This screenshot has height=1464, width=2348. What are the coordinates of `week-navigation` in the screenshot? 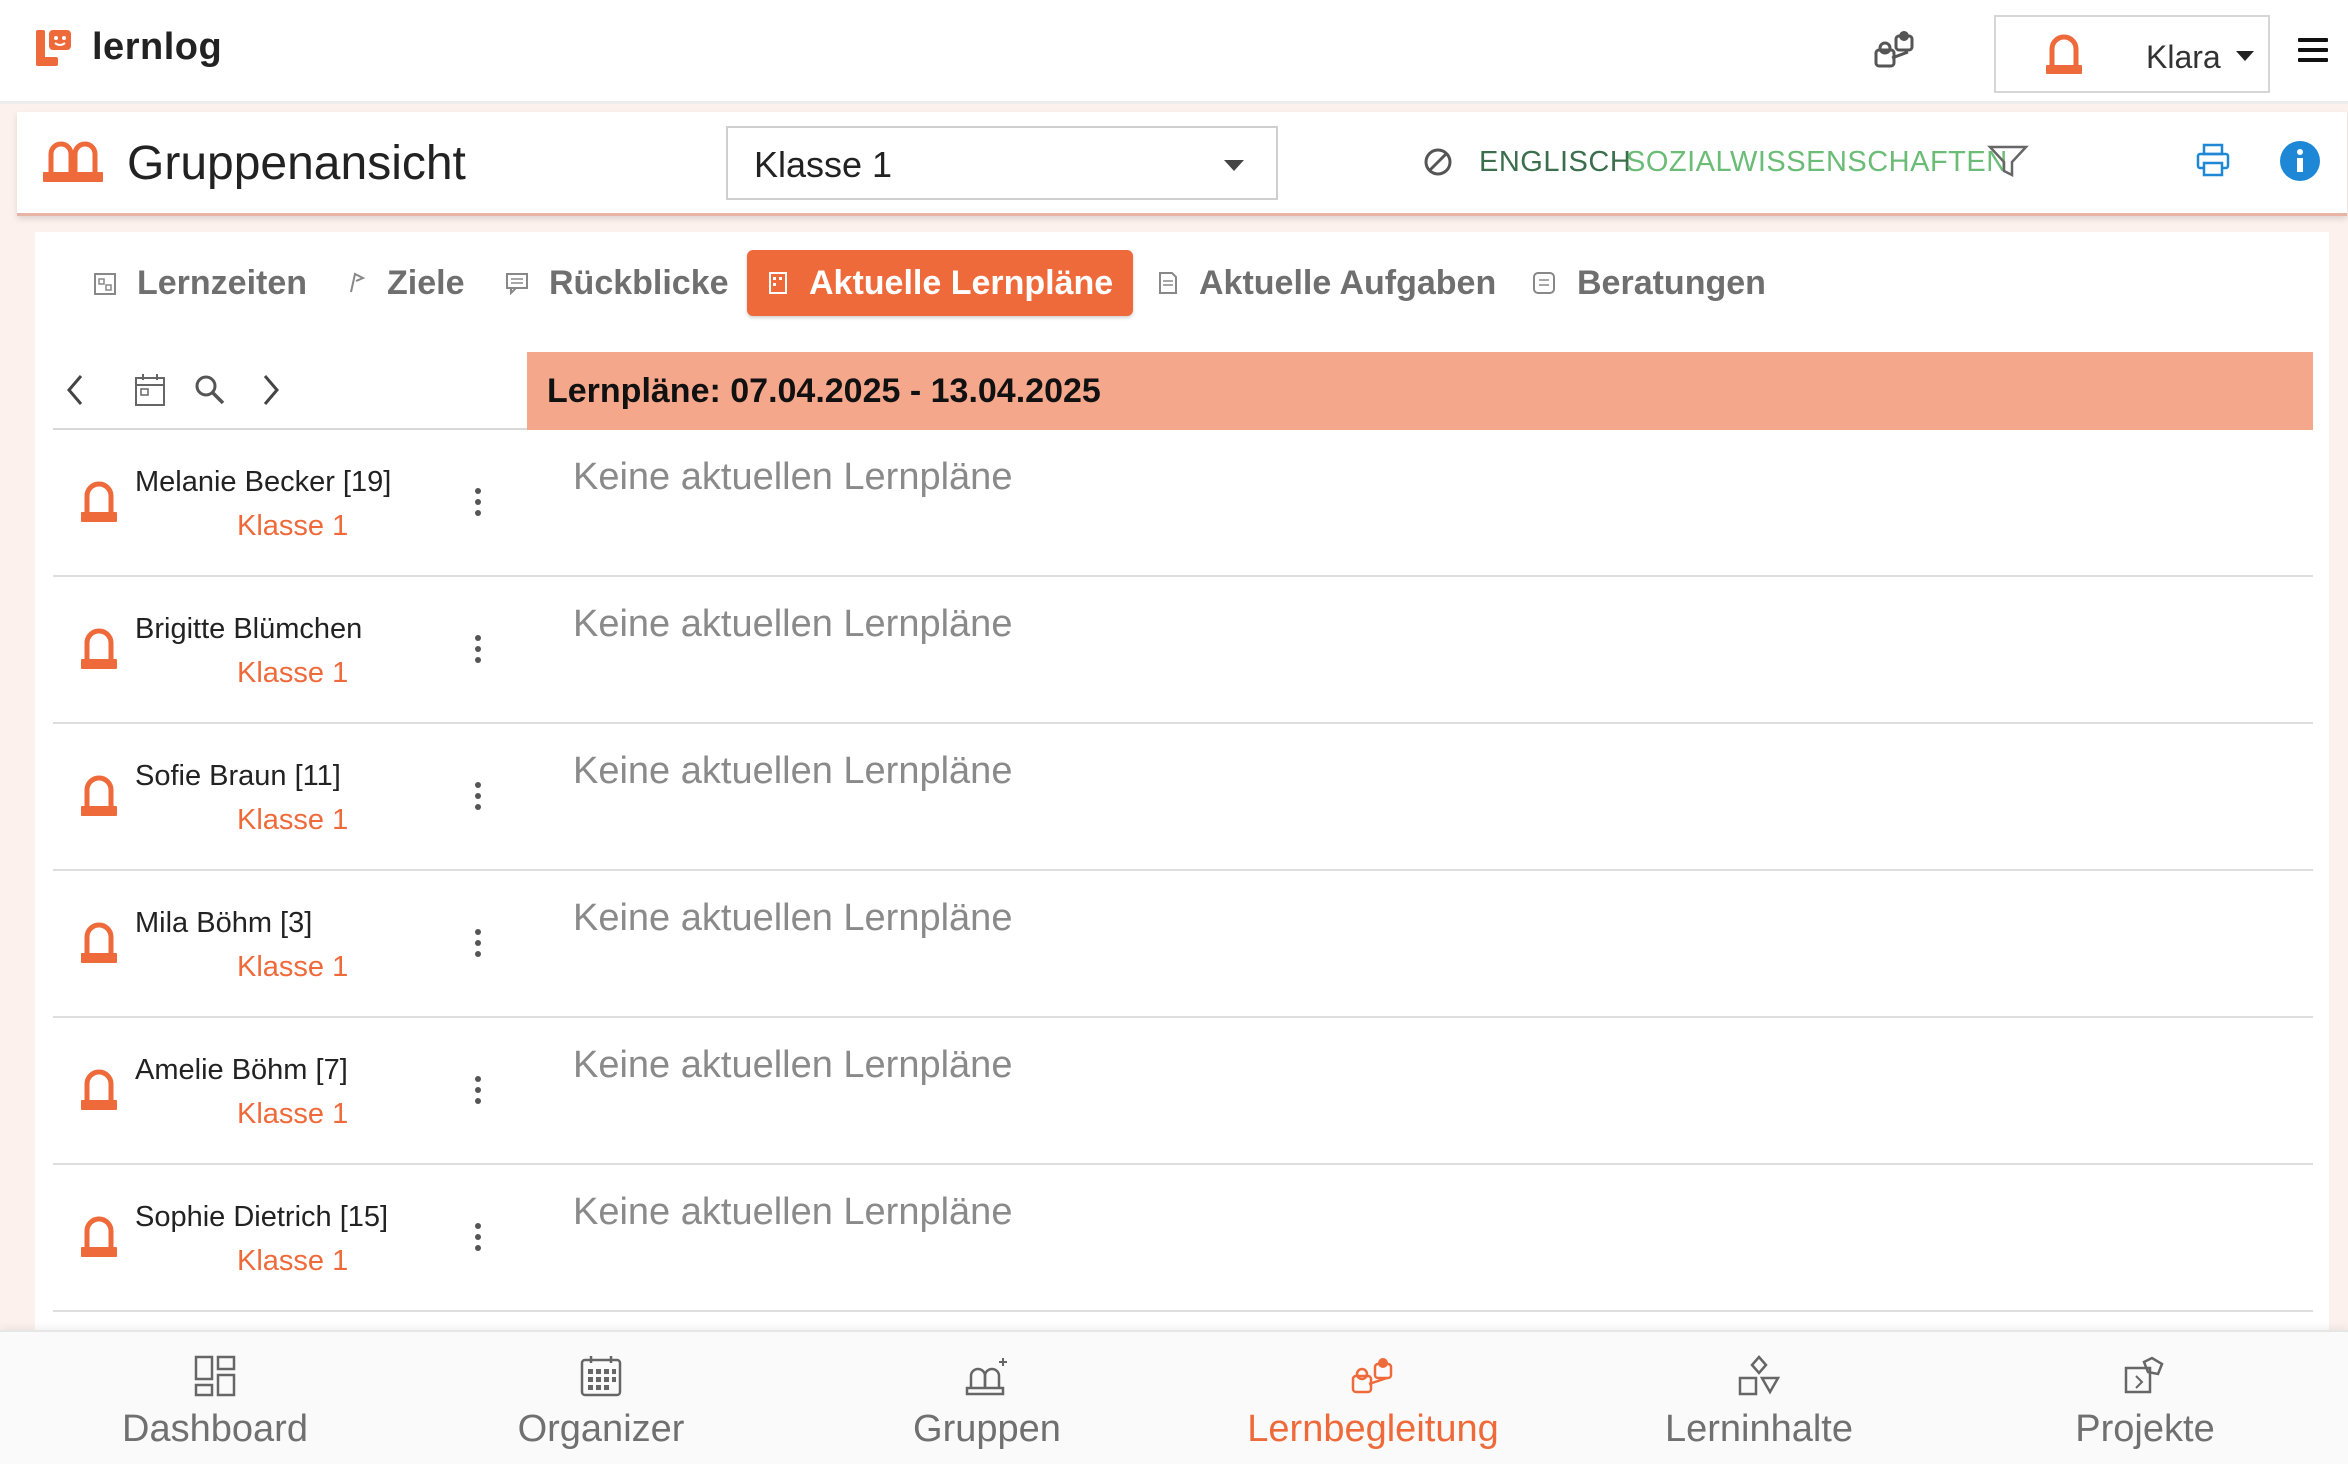 It's located at (288, 390).